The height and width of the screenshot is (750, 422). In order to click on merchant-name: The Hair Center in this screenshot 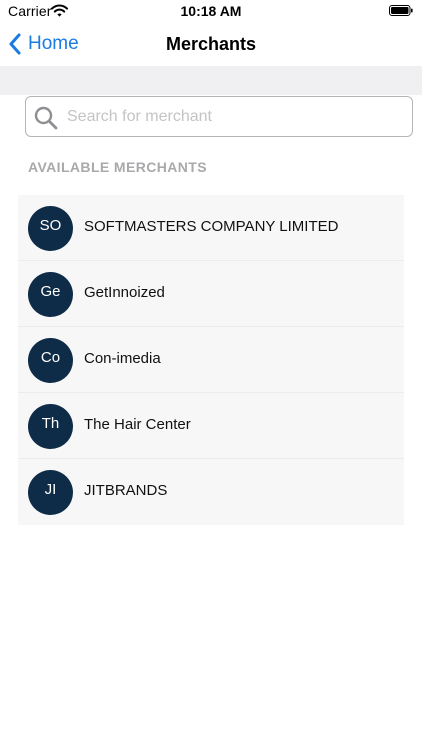, I will do `click(137, 424)`.